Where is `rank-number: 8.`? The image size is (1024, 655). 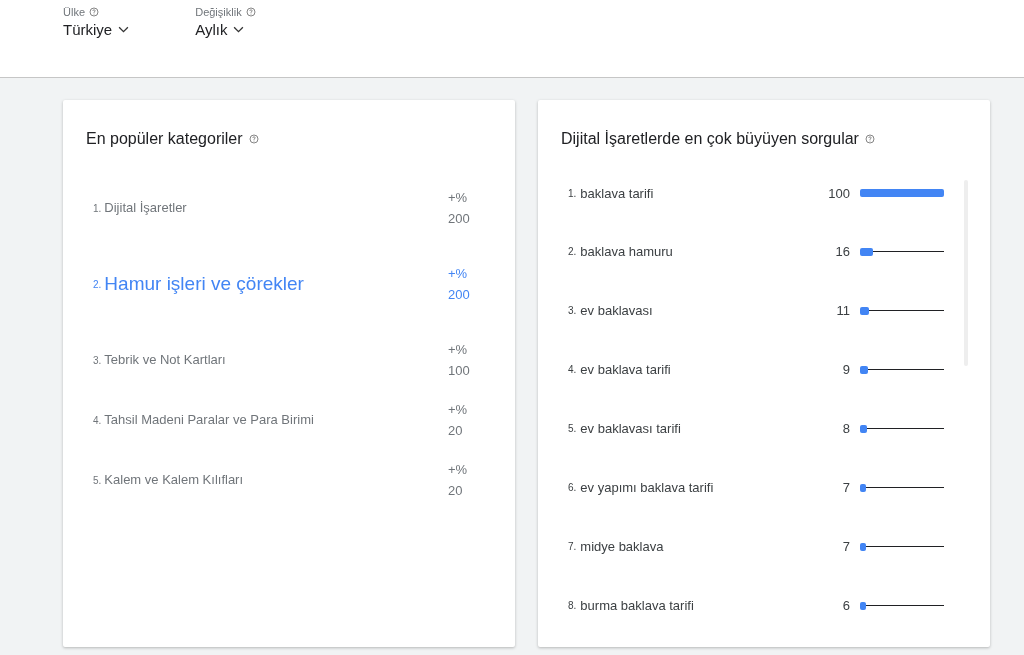
rank-number: 8. is located at coordinates (572, 605).